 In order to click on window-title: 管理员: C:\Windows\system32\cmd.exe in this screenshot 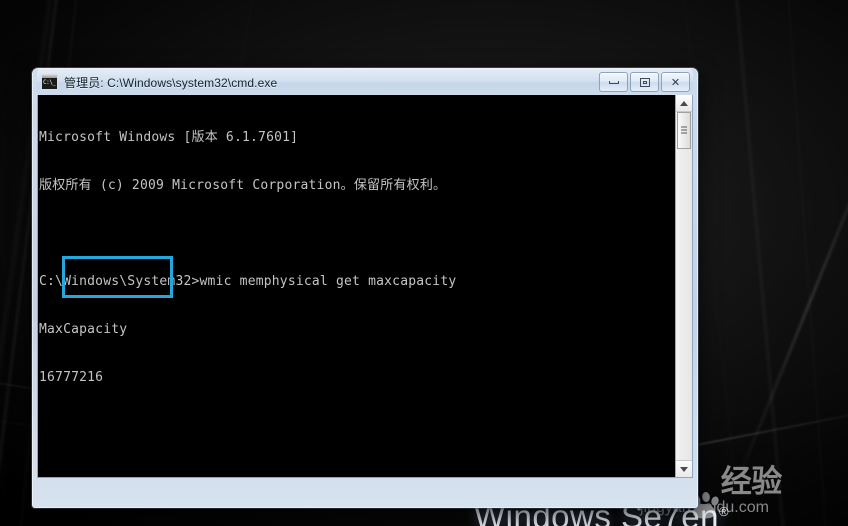, I will do `click(171, 82)`.